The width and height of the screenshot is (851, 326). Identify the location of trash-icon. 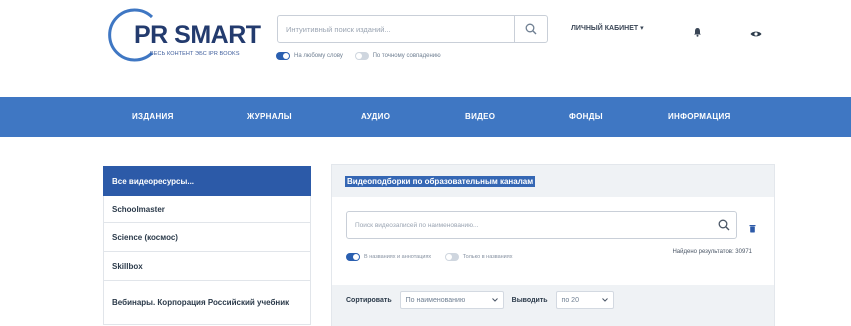
(752, 229).